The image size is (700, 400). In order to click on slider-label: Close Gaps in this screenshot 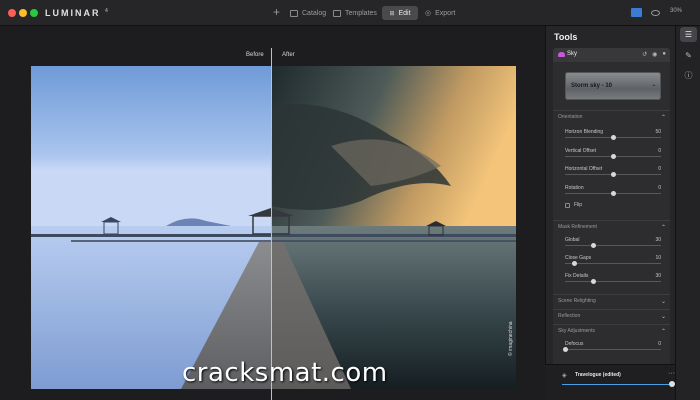, I will do `click(578, 258)`.